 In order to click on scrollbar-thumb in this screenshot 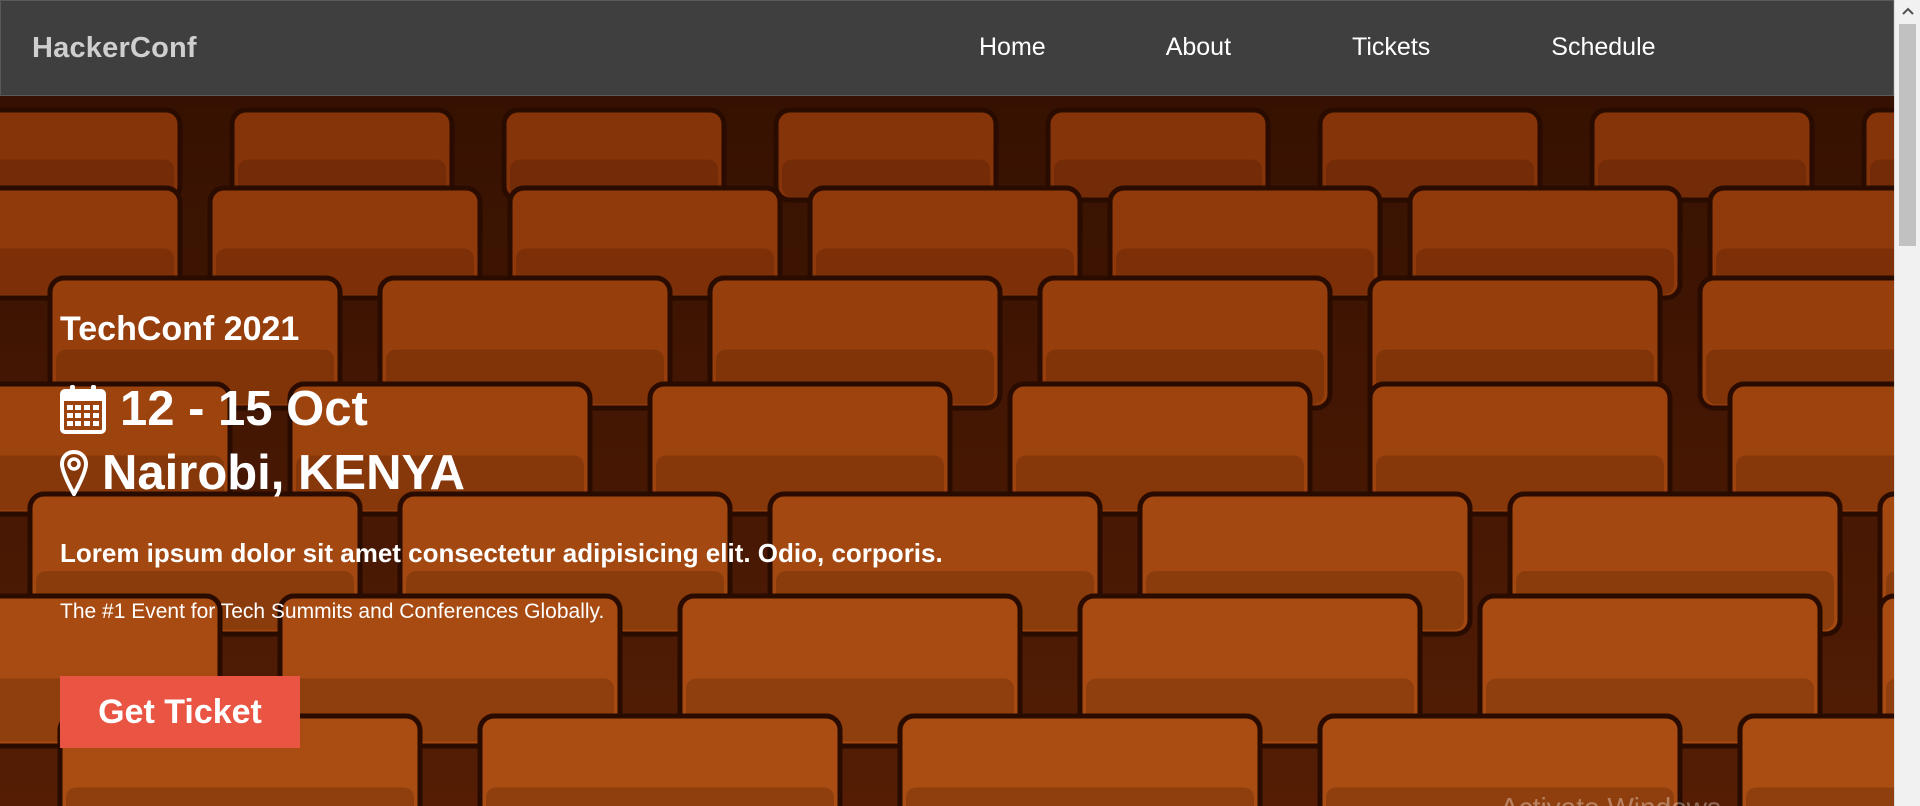, I will do `click(1907, 135)`.